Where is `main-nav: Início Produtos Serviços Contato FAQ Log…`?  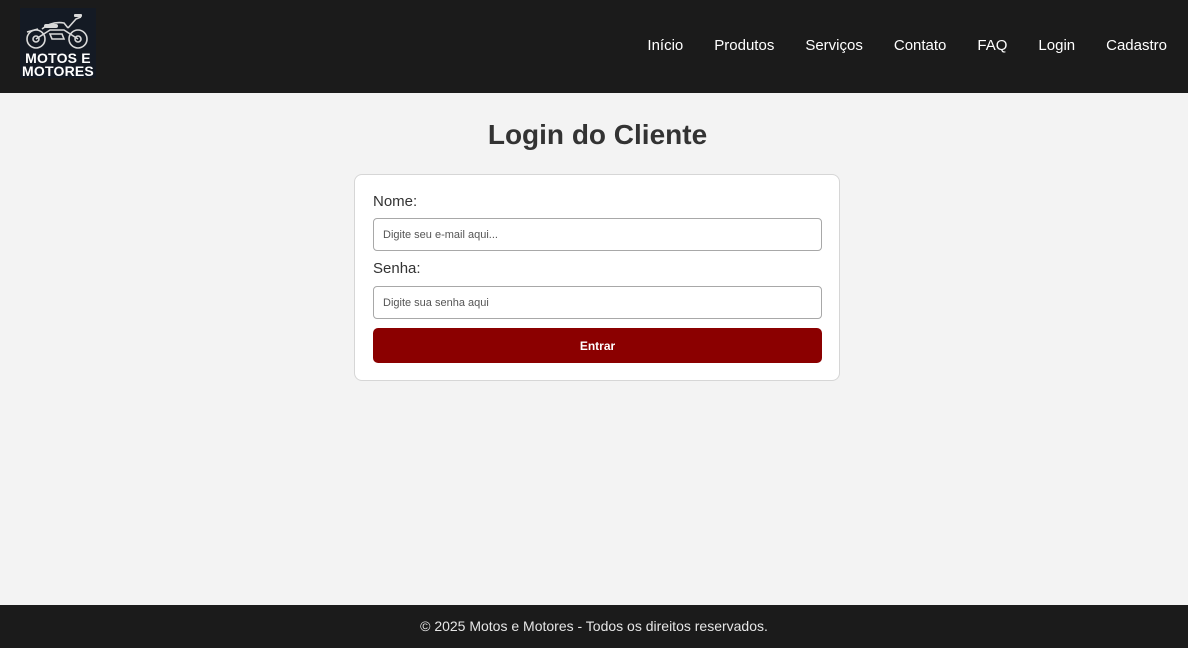
main-nav: Início Produtos Serviços Contato FAQ Log… is located at coordinates (907, 46).